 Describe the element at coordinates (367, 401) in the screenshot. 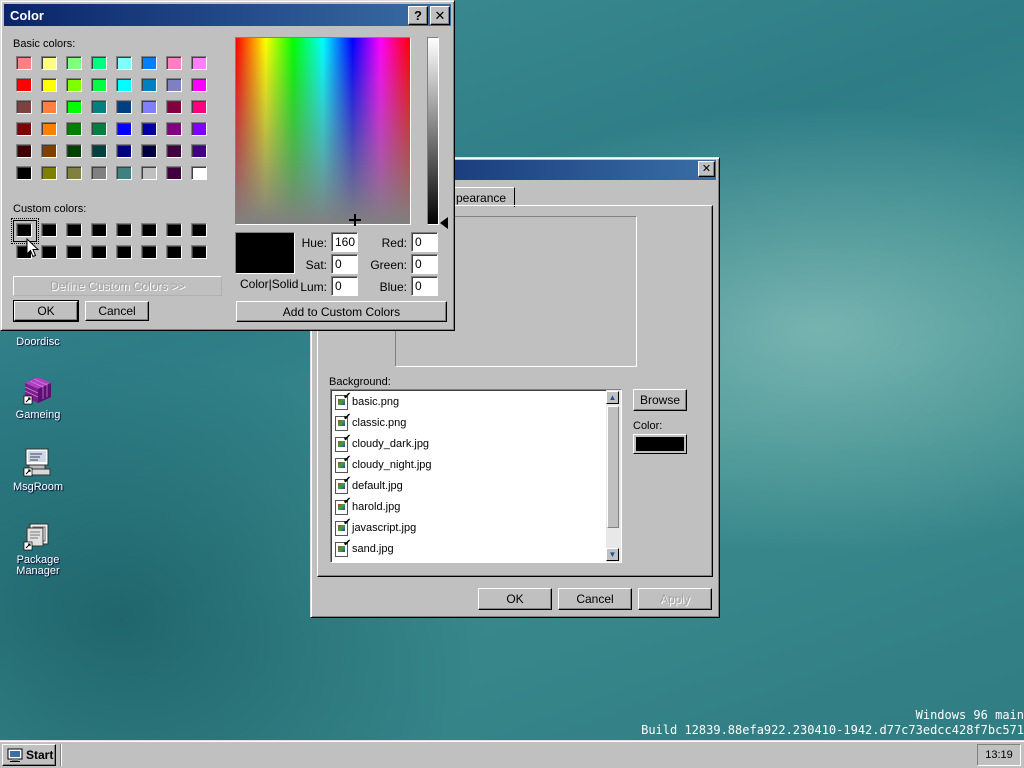

I see `list-item: basic.png` at that location.